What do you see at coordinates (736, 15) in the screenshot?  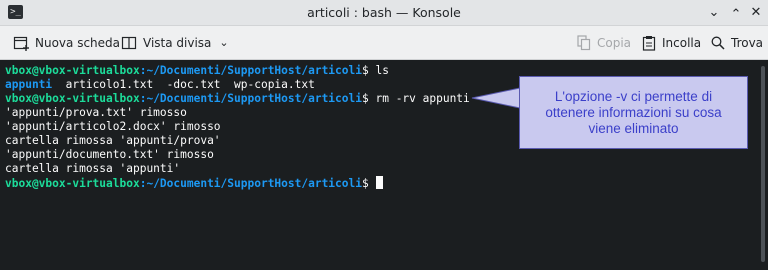 I see `chevron-up-icon: ⌃` at bounding box center [736, 15].